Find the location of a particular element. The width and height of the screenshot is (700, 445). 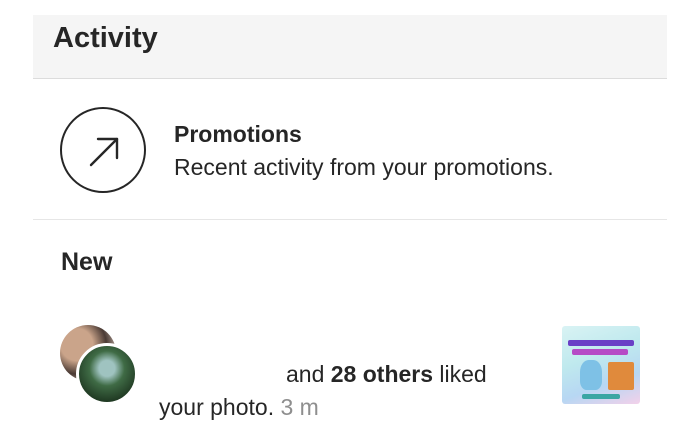

promotions-title: Promotions is located at coordinates (238, 134).